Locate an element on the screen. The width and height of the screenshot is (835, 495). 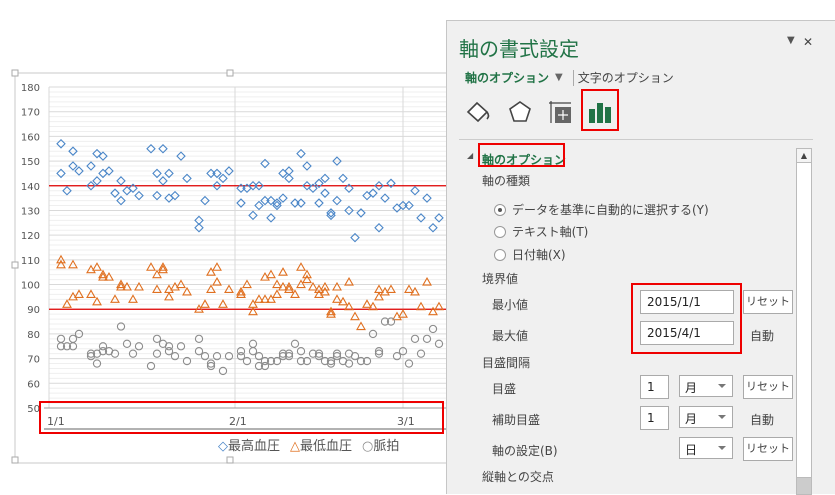
x-tick-label: 2/1 is located at coordinates (238, 421).